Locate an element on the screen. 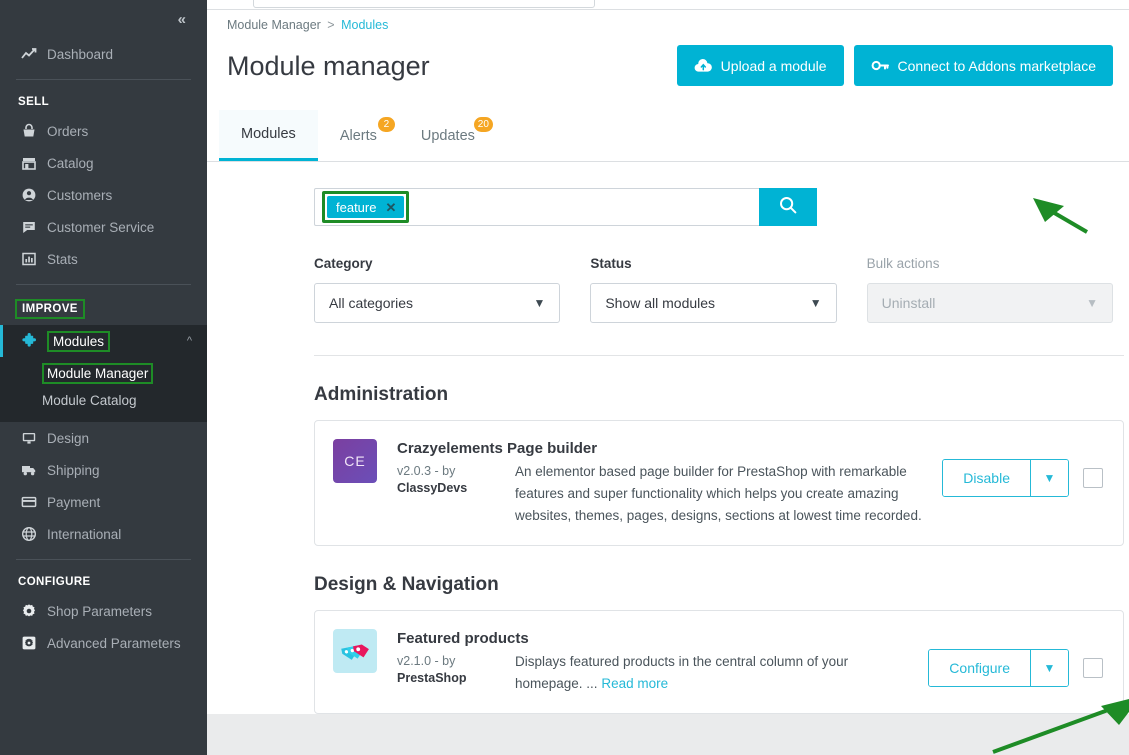 This screenshot has width=1129, height=755. search-field: feature ✕ is located at coordinates (537, 207).